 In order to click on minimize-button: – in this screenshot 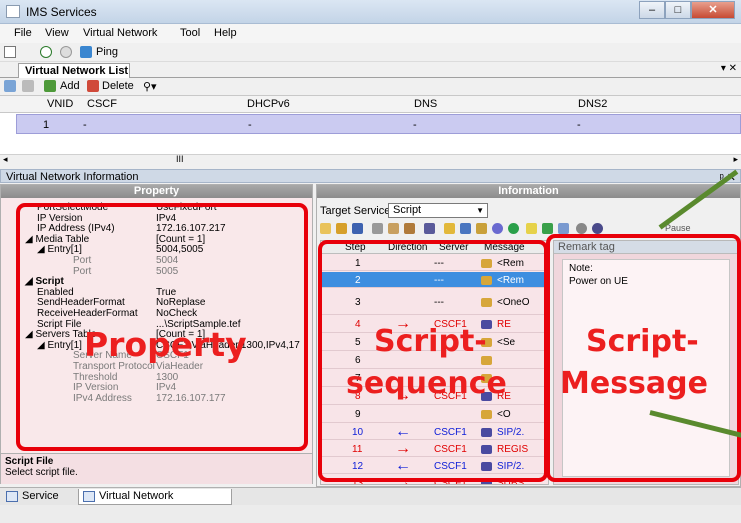, I will do `click(652, 10)`.